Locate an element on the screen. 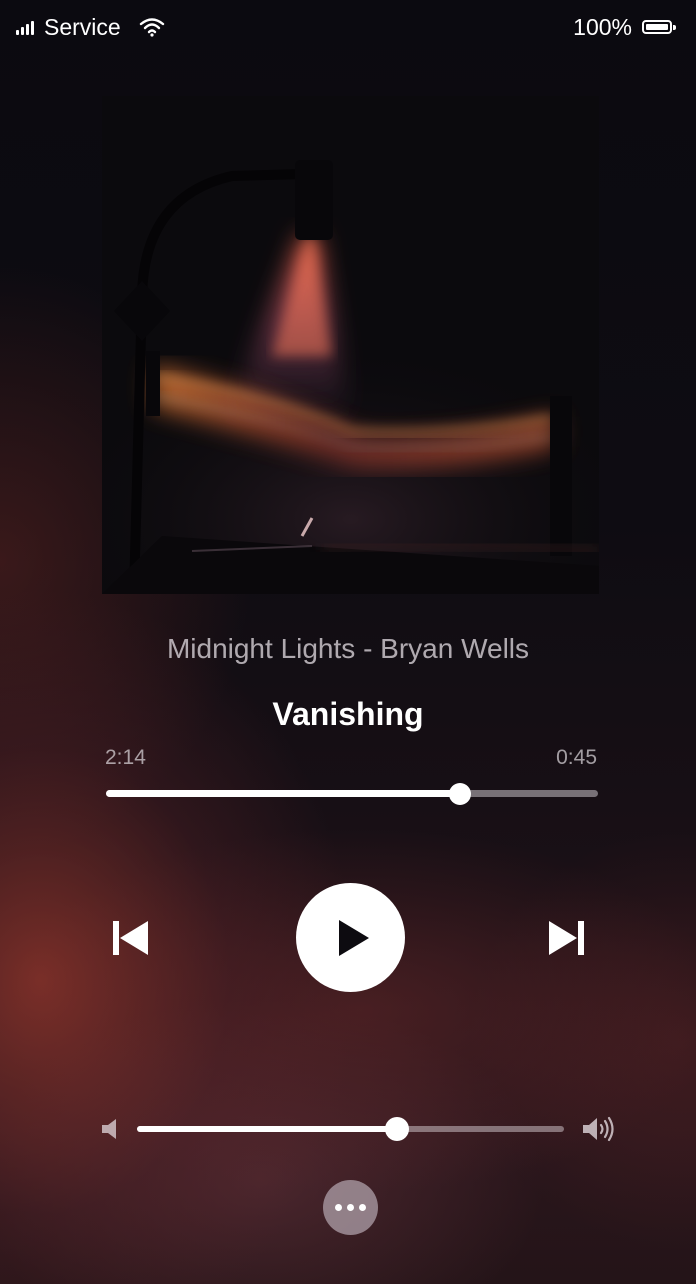 This screenshot has width=696, height=1284. track-title: Vanishing is located at coordinates (348, 714).